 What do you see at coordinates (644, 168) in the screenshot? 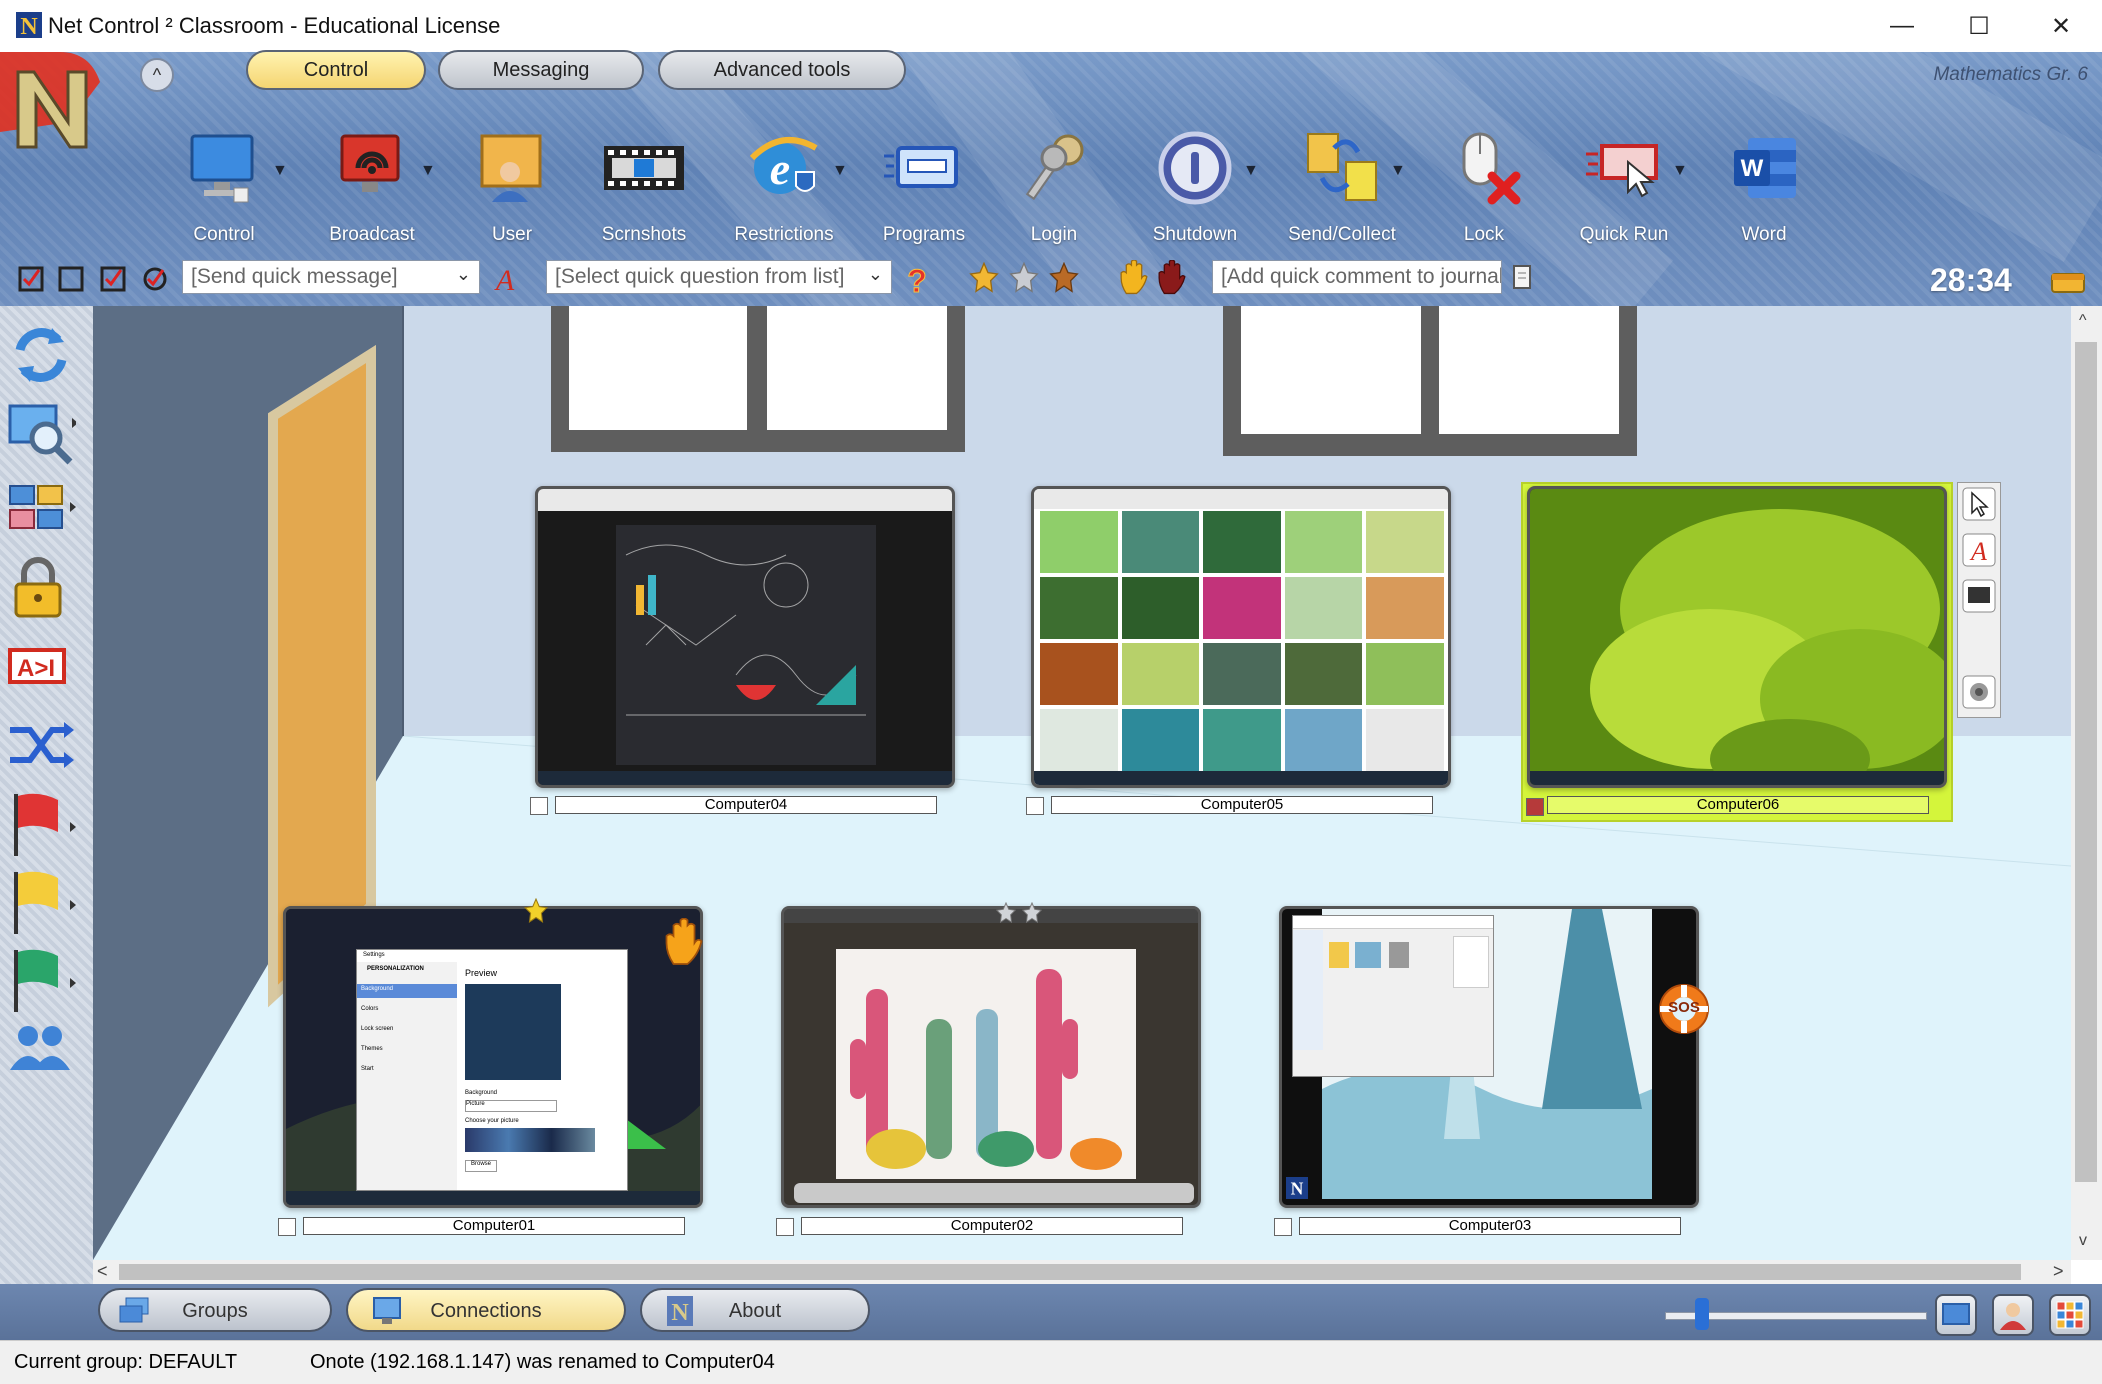
I see `film-strip-icon` at bounding box center [644, 168].